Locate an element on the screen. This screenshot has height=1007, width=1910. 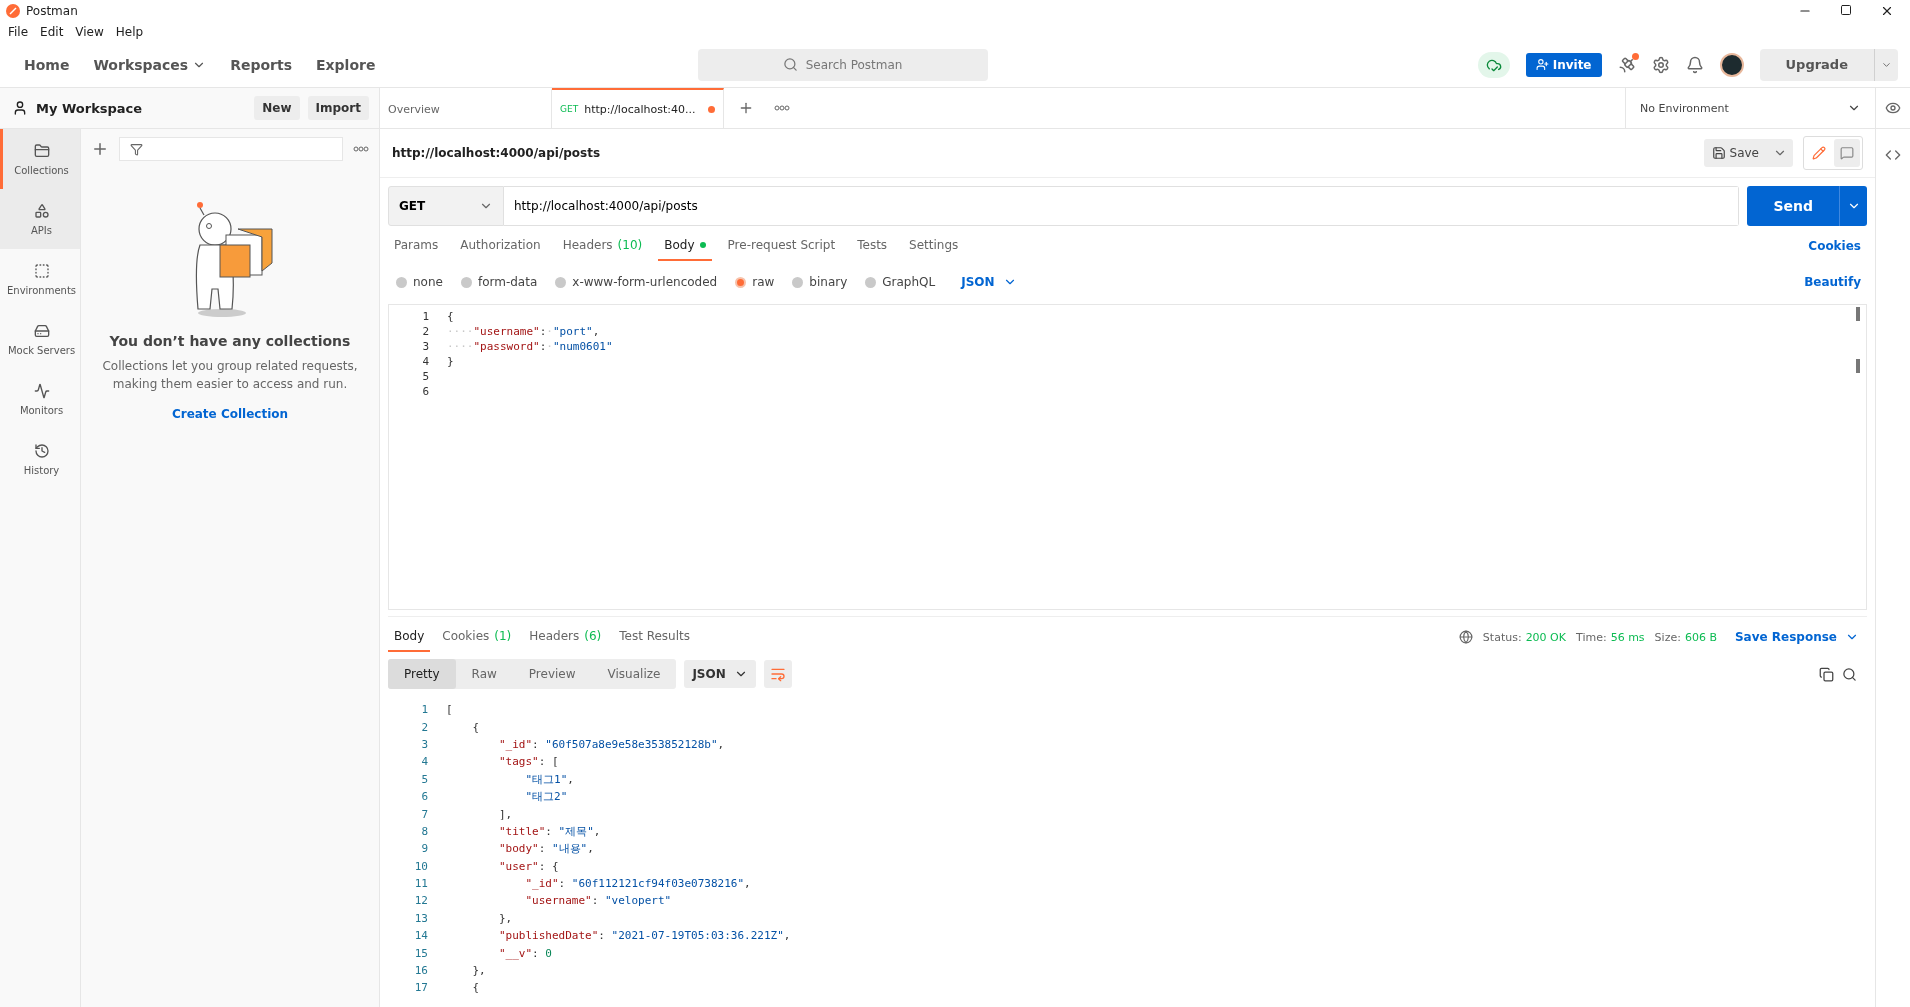
sidebar-item: Mock Servers is located at coordinates (40, 339).